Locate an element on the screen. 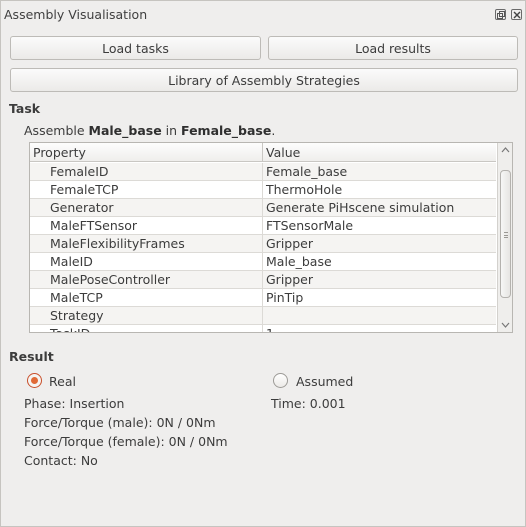 The image size is (526, 527). value-cell: Male_base is located at coordinates (299, 261).